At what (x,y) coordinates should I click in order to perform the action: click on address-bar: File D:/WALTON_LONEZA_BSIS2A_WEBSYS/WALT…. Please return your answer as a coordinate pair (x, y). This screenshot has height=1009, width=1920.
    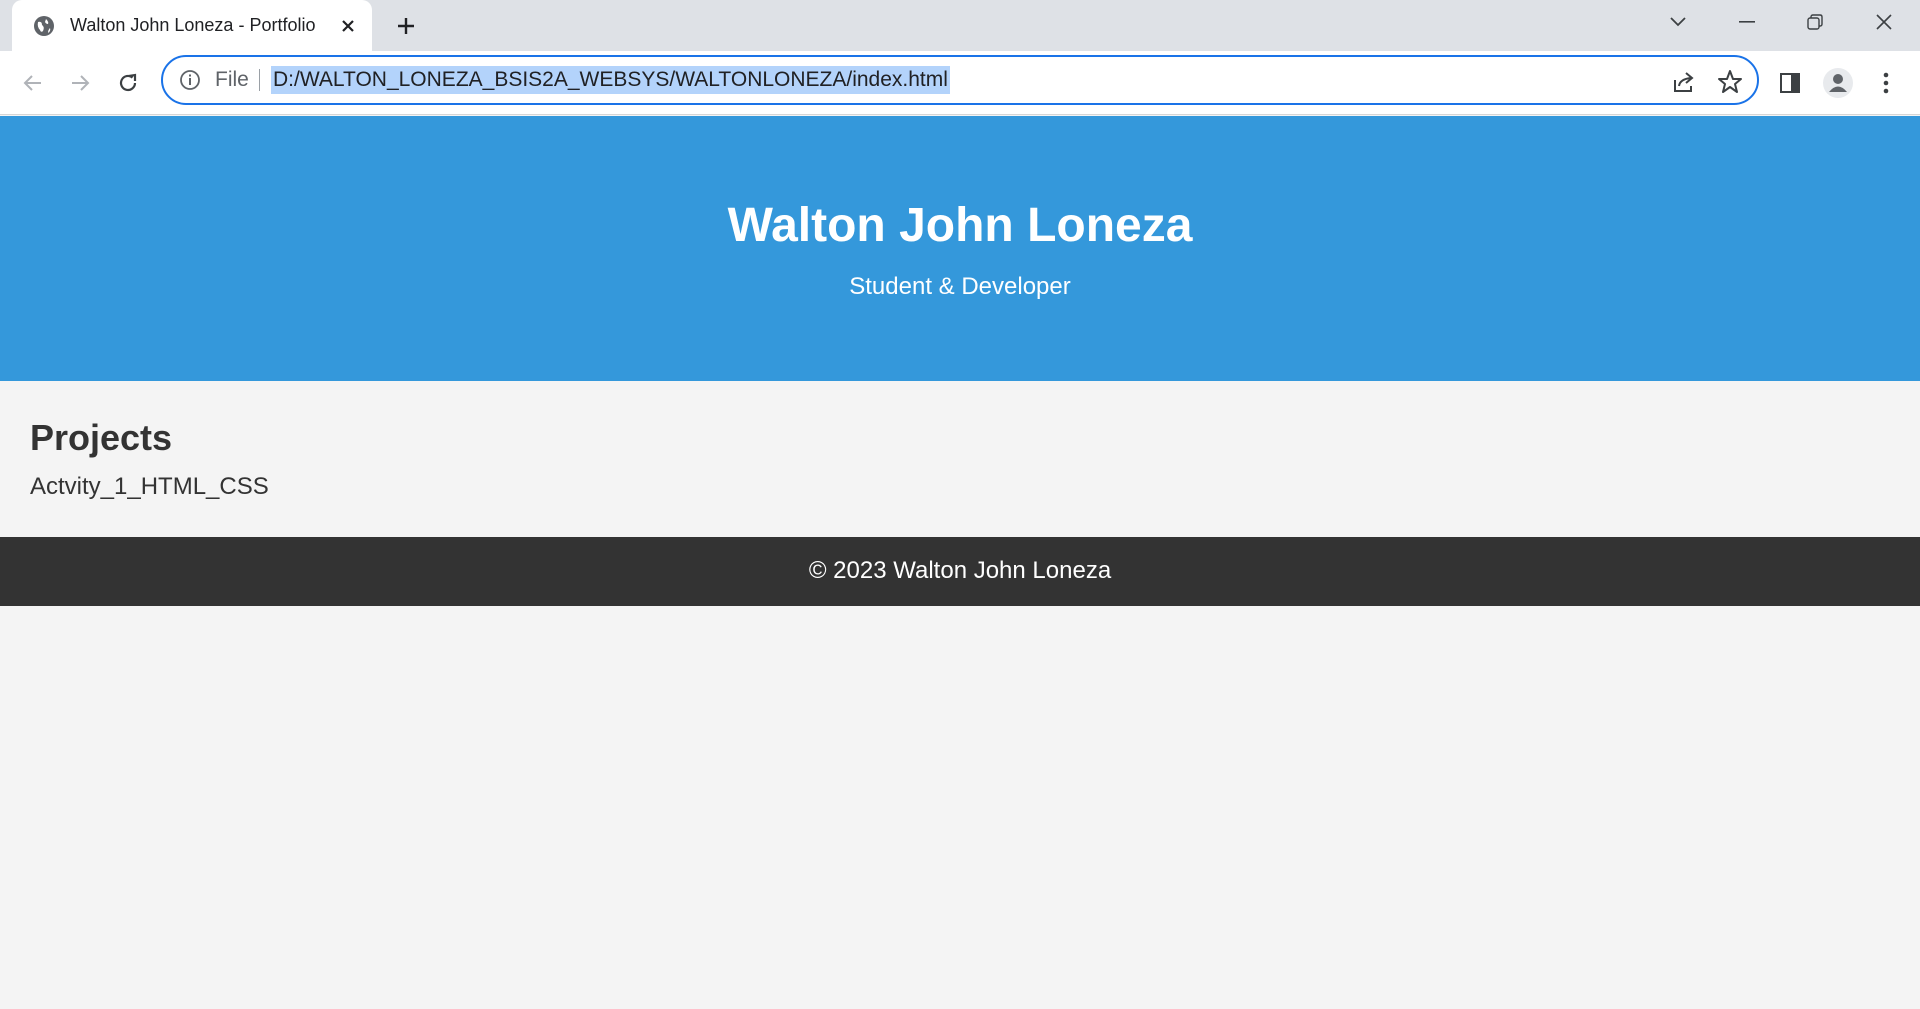
    Looking at the image, I should click on (960, 80).